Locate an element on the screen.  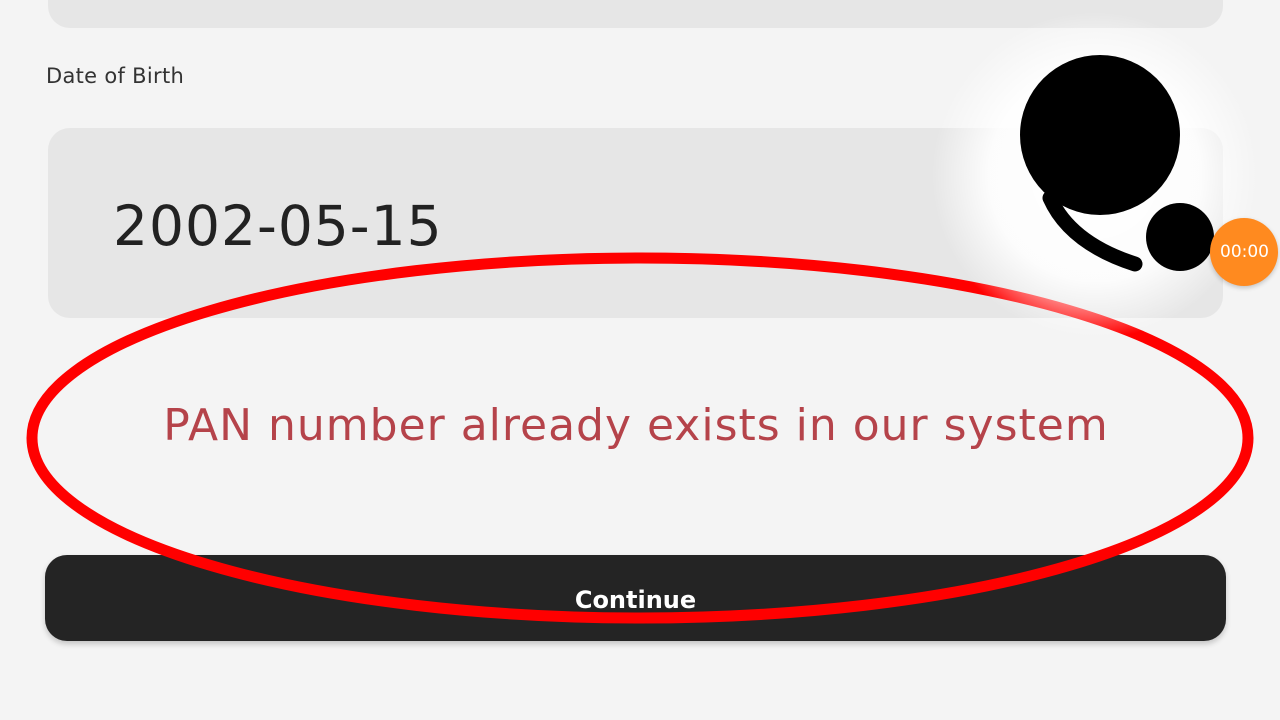
timer-badge: 00:00 is located at coordinates (1244, 252).